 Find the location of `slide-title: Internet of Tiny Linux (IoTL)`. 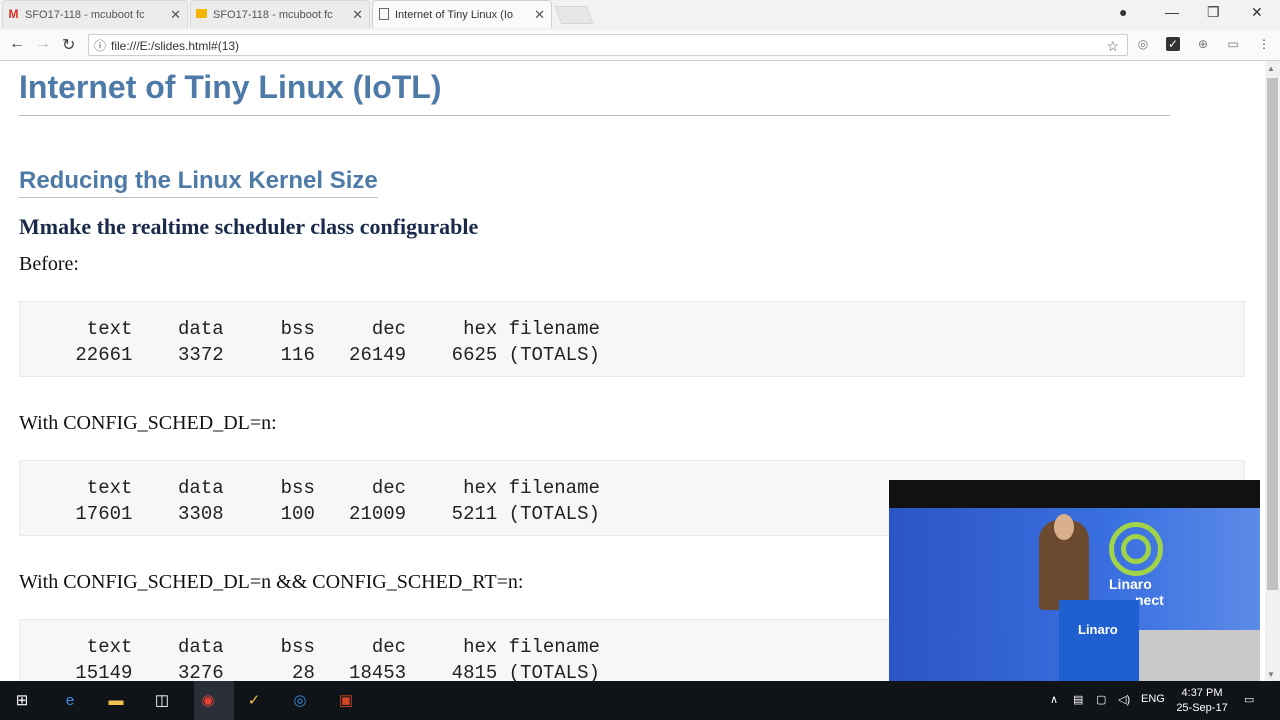

slide-title: Internet of Tiny Linux (IoTL) is located at coordinates (230, 87).